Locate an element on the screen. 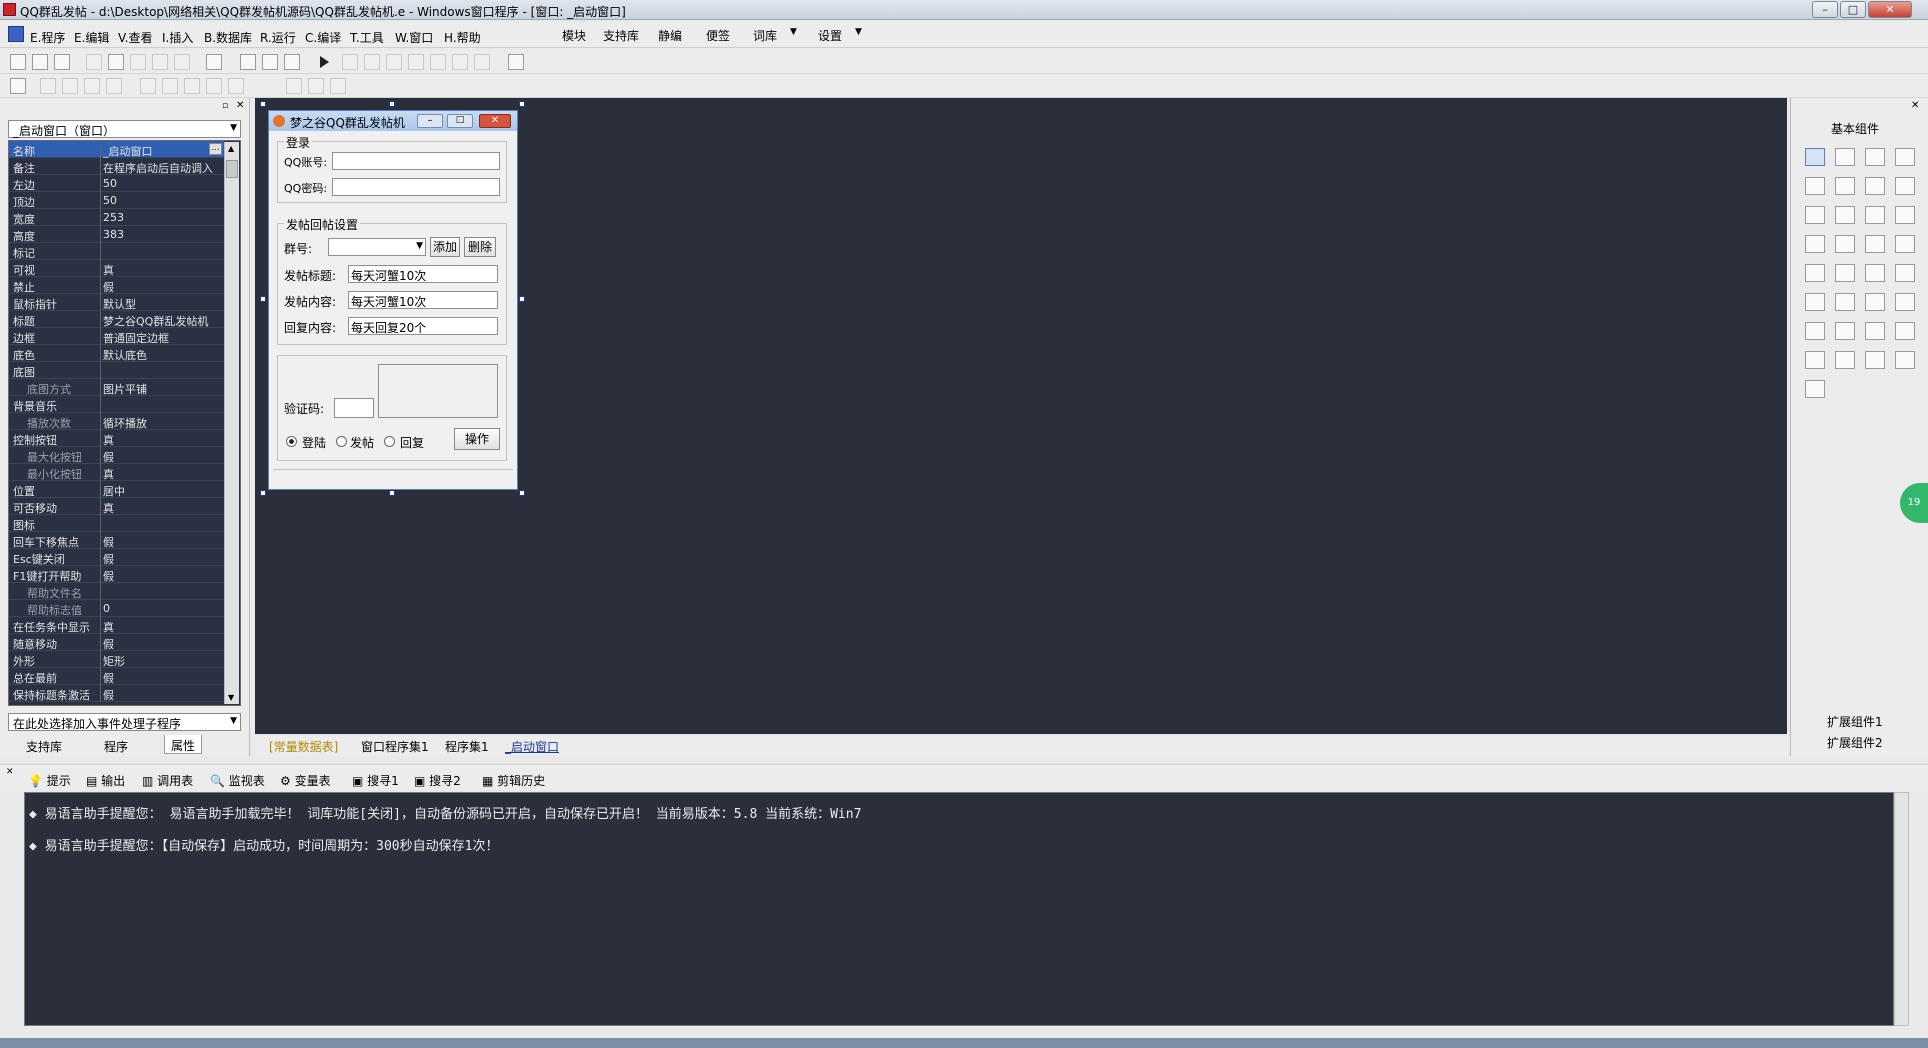 This screenshot has height=1048, width=1928. qq-password-input is located at coordinates (416, 187).